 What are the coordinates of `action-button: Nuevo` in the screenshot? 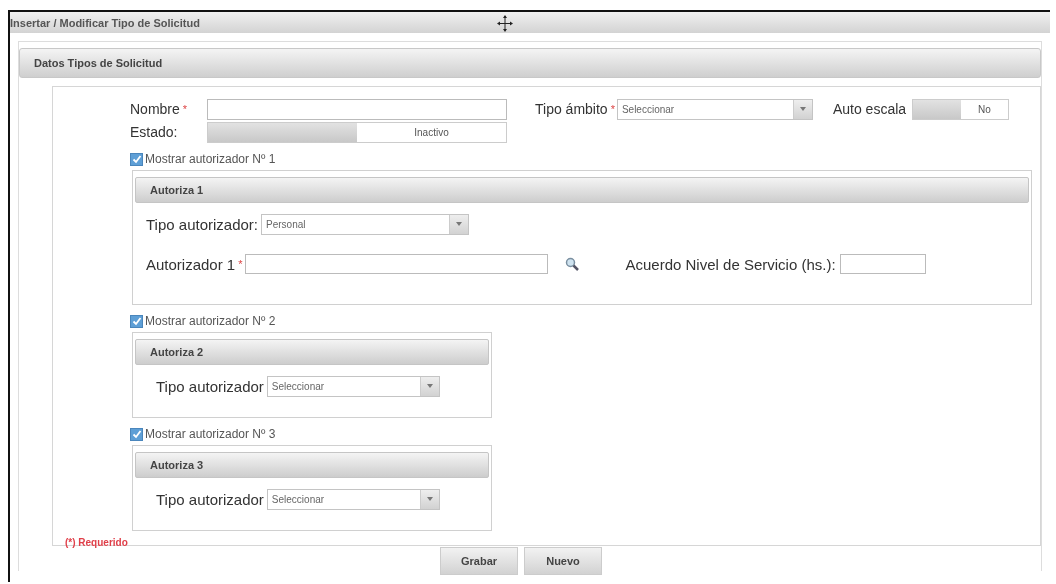 It's located at (563, 561).